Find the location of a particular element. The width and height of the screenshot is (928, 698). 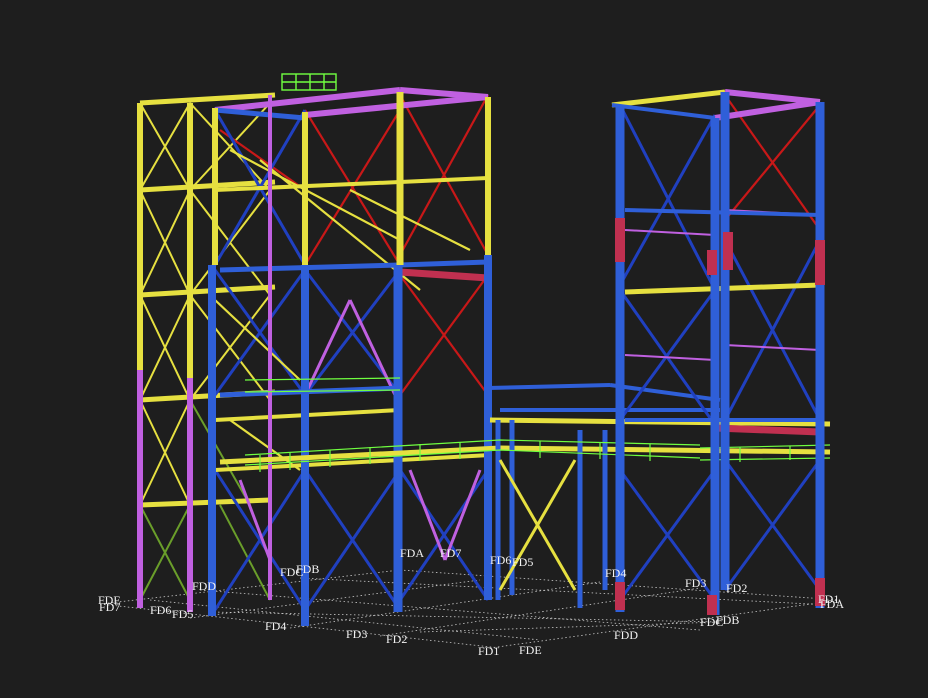

grid-label-fd6-mid: FD6 is located at coordinates (500, 560).